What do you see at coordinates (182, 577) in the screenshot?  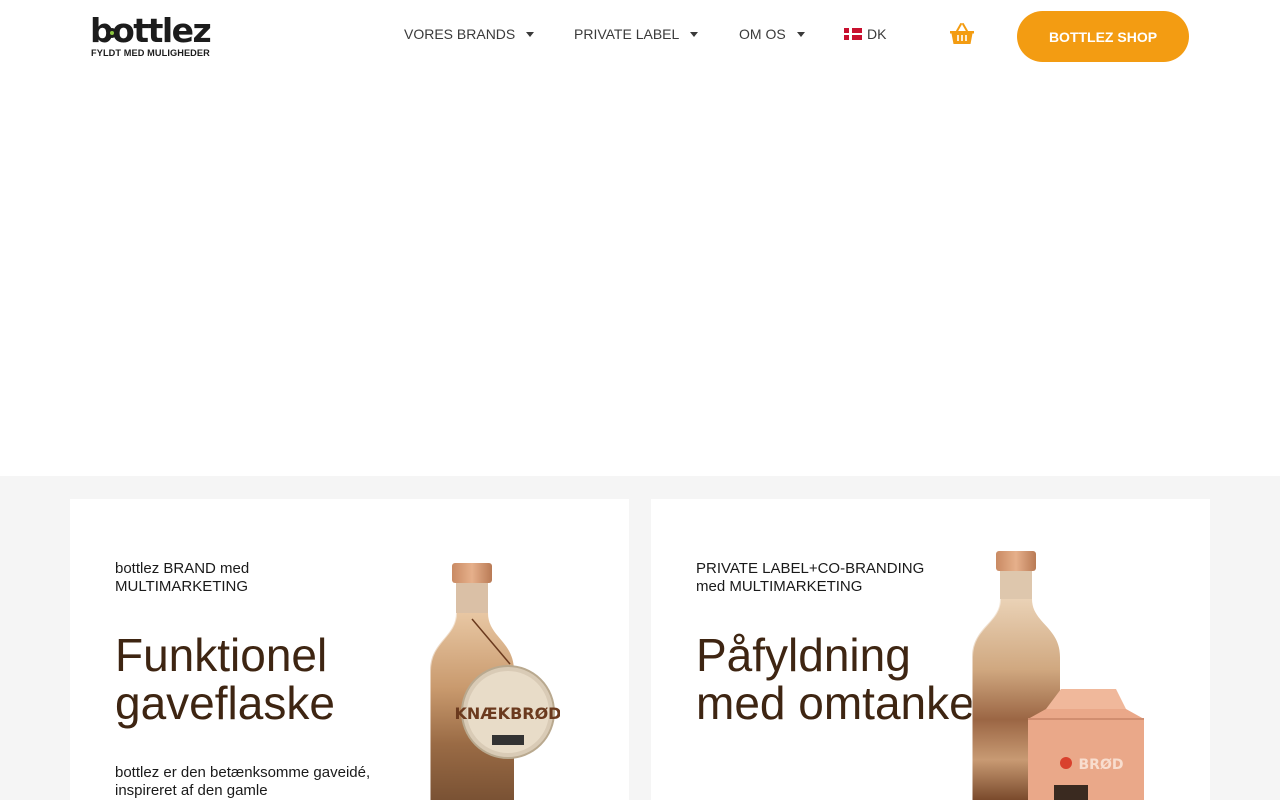 I see `card-eyebrow: bottlez BRAND med MULTIMARKETING` at bounding box center [182, 577].